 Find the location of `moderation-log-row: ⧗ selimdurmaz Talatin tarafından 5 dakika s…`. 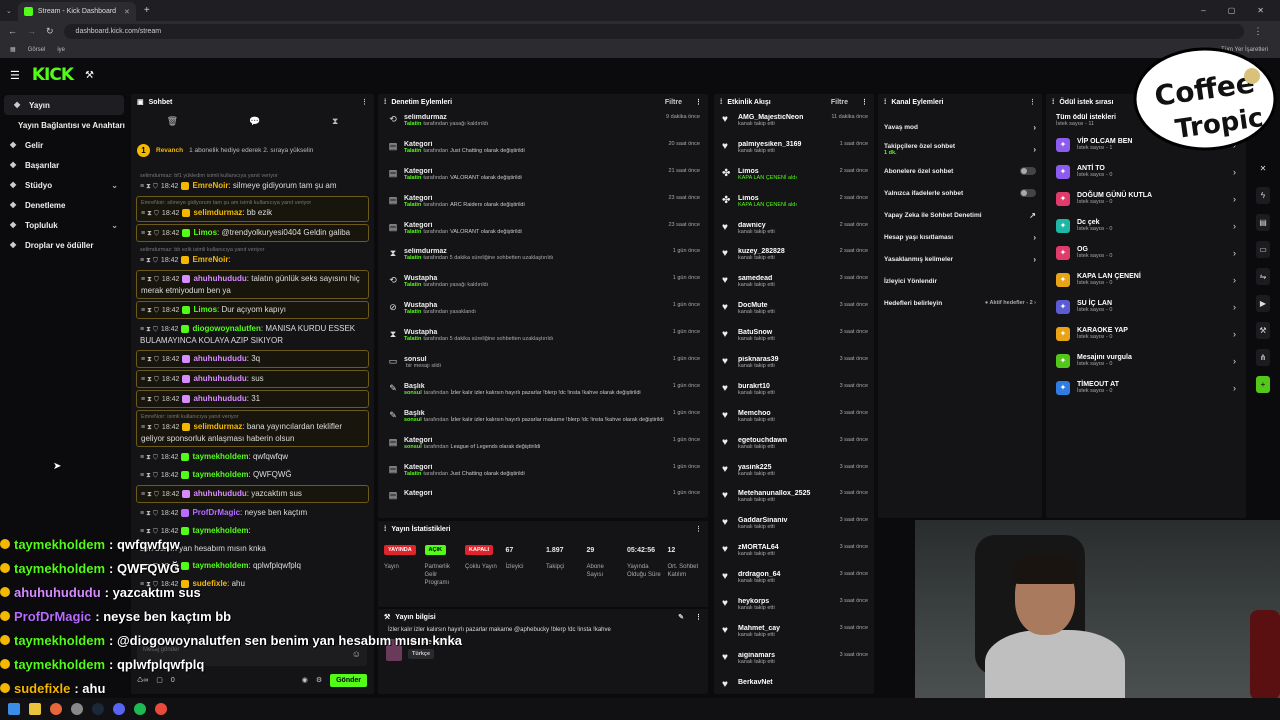

moderation-log-row: ⧗ selimdurmaz Talatin tarafından 5 dakika s… is located at coordinates (543, 257).